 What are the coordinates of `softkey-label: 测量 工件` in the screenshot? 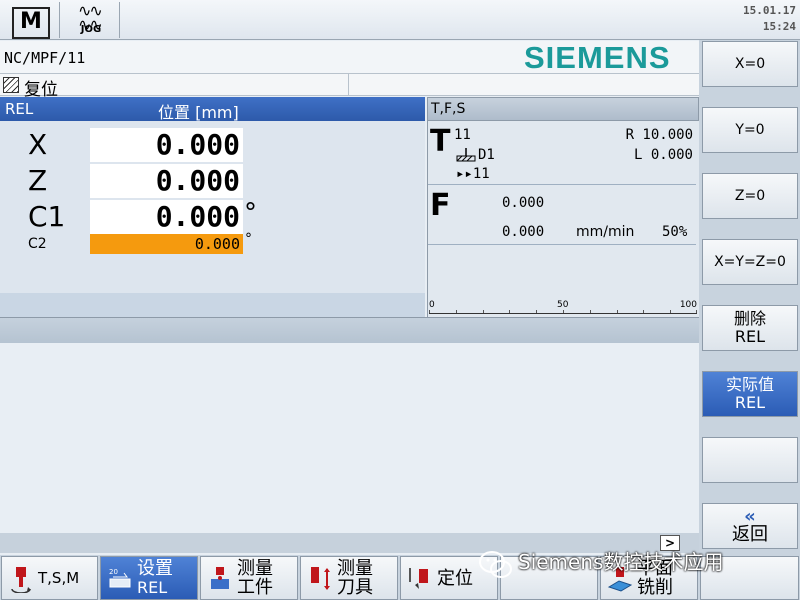 It's located at (255, 578).